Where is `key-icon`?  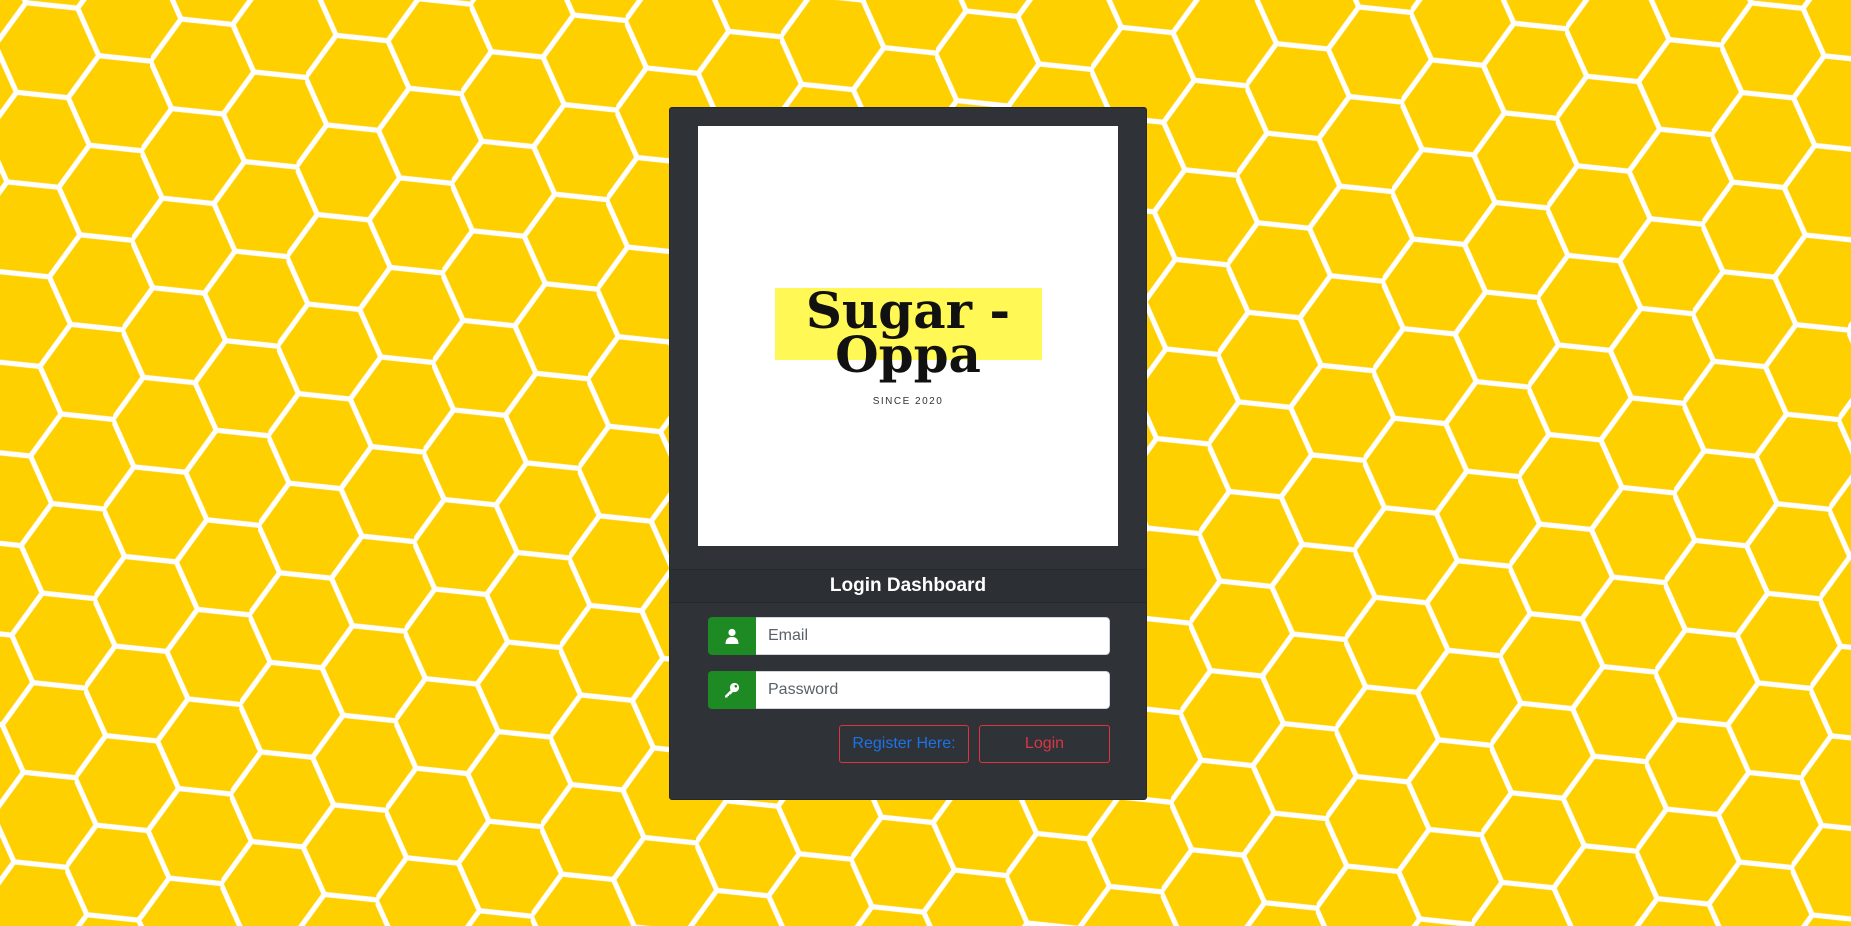 key-icon is located at coordinates (732, 690).